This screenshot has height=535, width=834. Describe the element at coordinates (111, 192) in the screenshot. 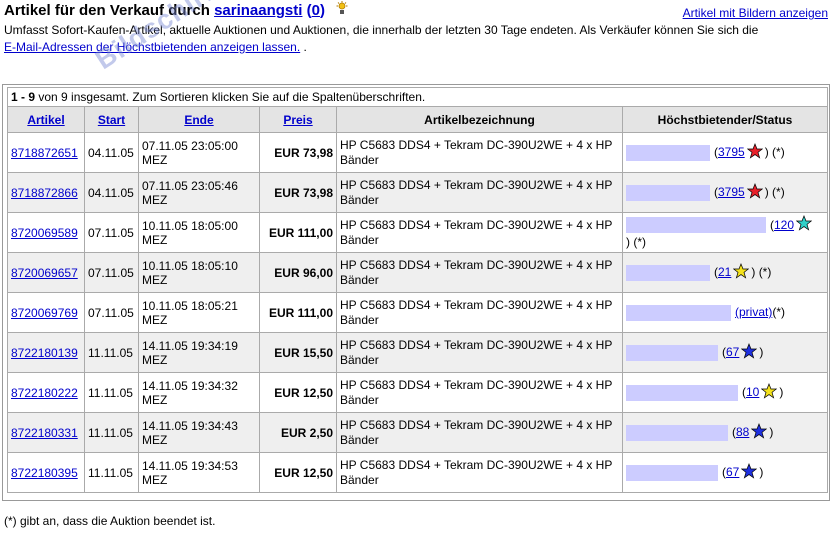

I see `start-date: 04.11.05` at that location.